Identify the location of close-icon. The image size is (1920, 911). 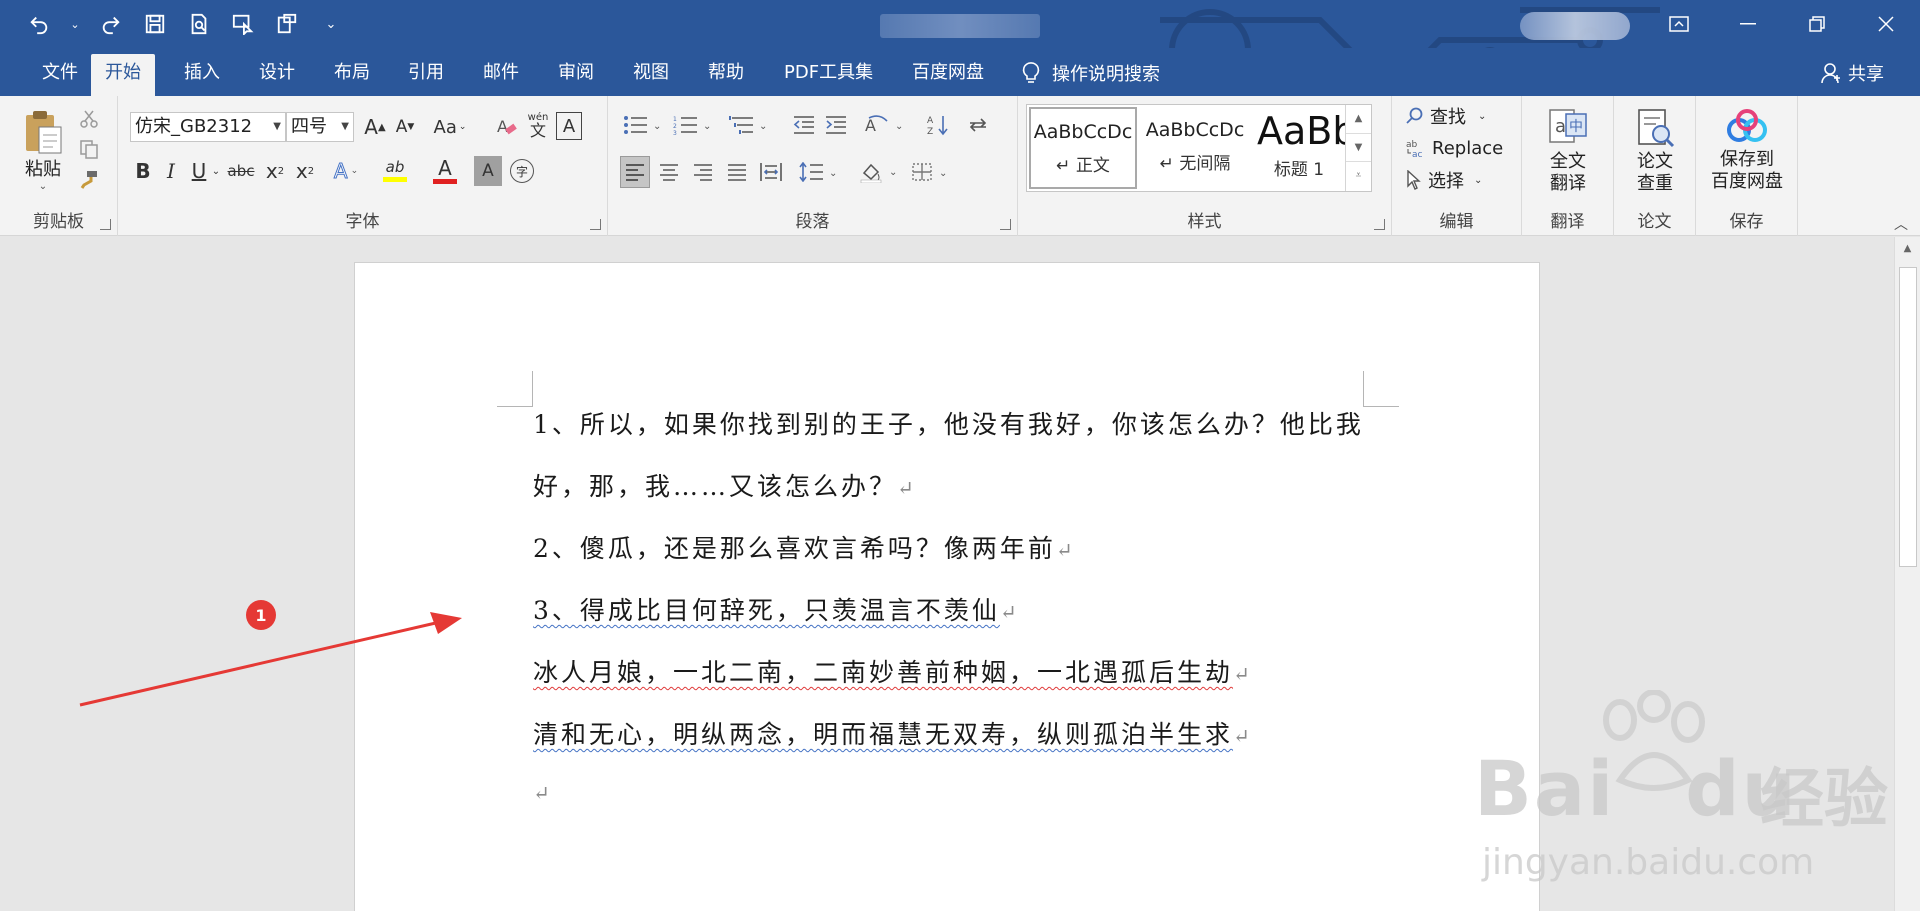
(1885, 24).